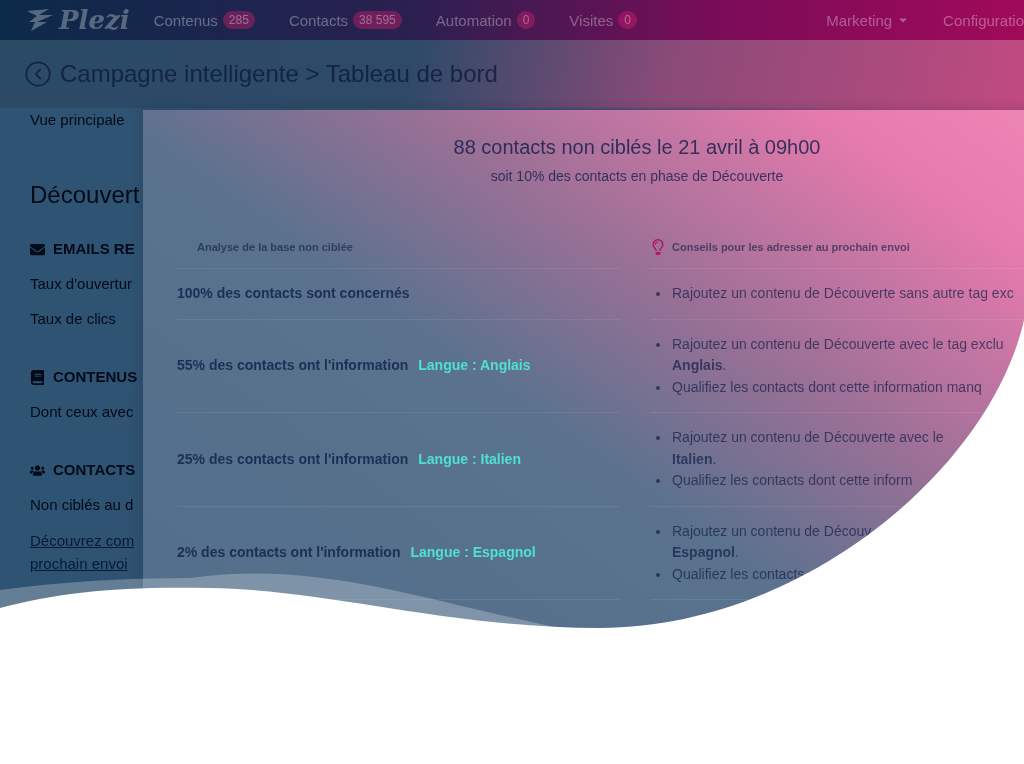 Image resolution: width=1024 pixels, height=764 pixels. Describe the element at coordinates (474, 366) in the screenshot. I see `tag-label: Langue : Anglais` at that location.